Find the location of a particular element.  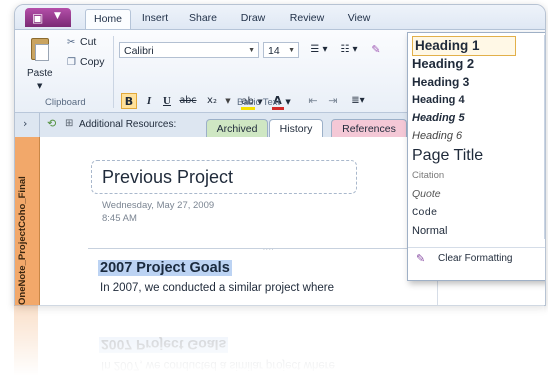

file-menu-button: ▣ ▼ is located at coordinates (48, 17).